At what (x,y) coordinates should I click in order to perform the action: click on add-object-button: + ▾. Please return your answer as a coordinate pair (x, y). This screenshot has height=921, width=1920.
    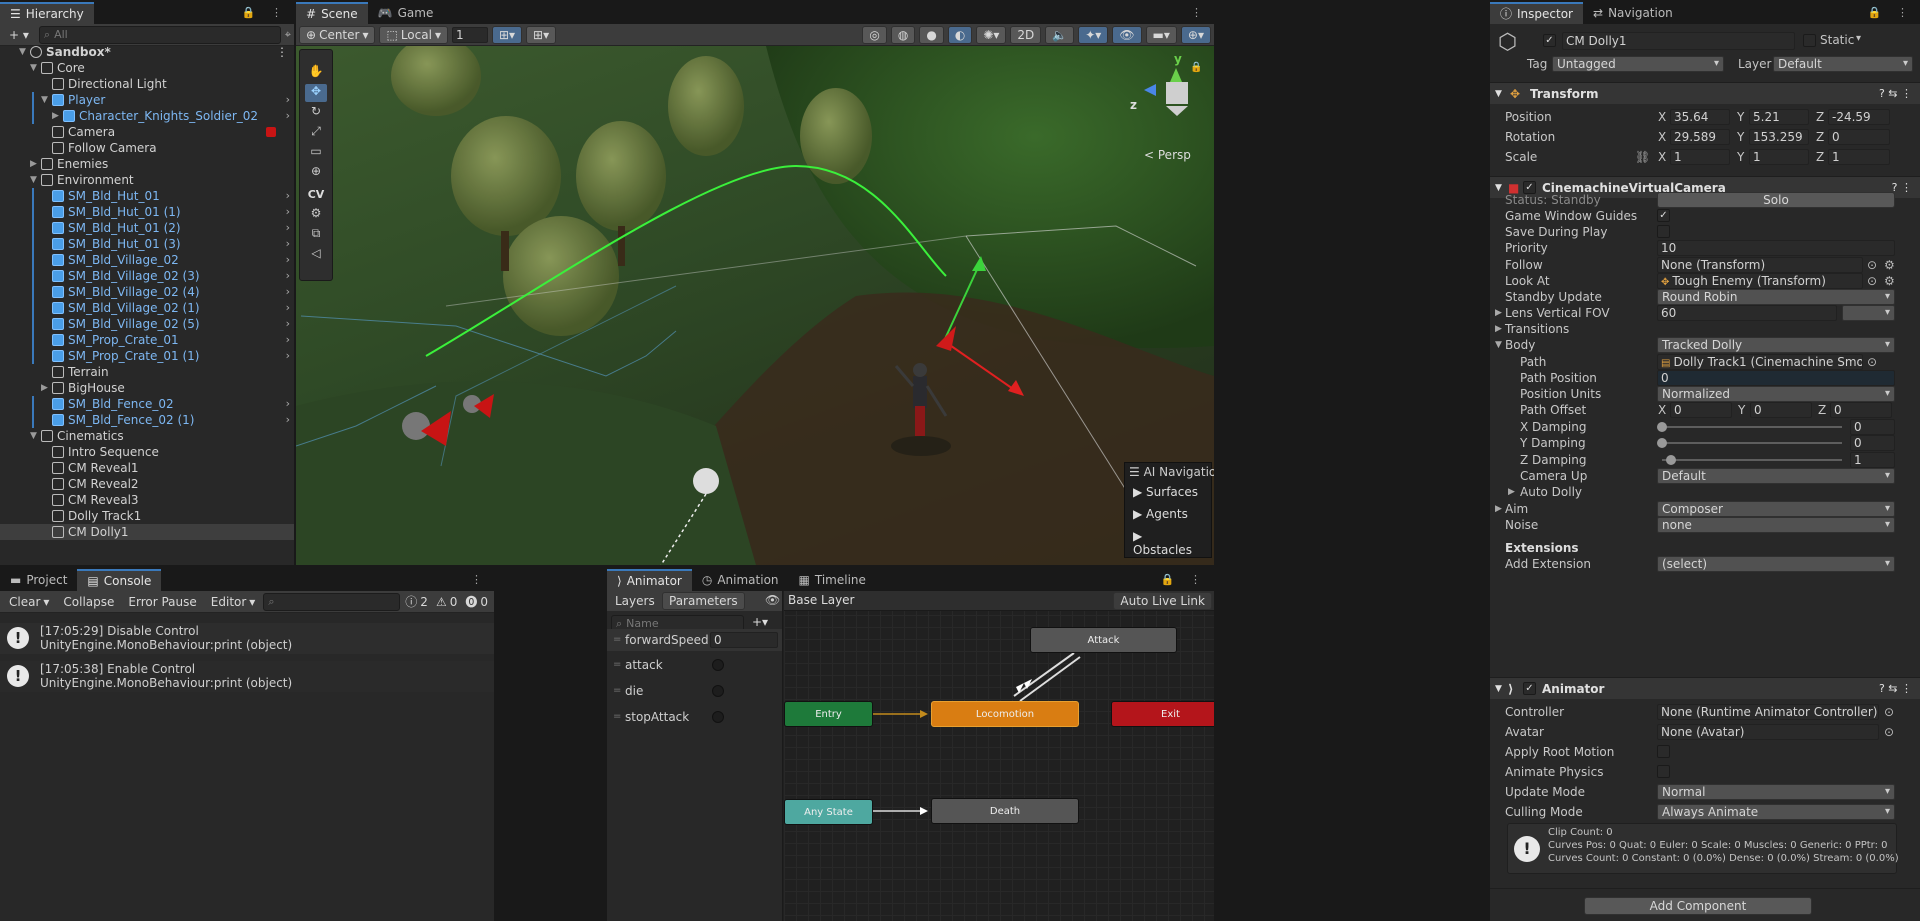
    Looking at the image, I should click on (19, 34).